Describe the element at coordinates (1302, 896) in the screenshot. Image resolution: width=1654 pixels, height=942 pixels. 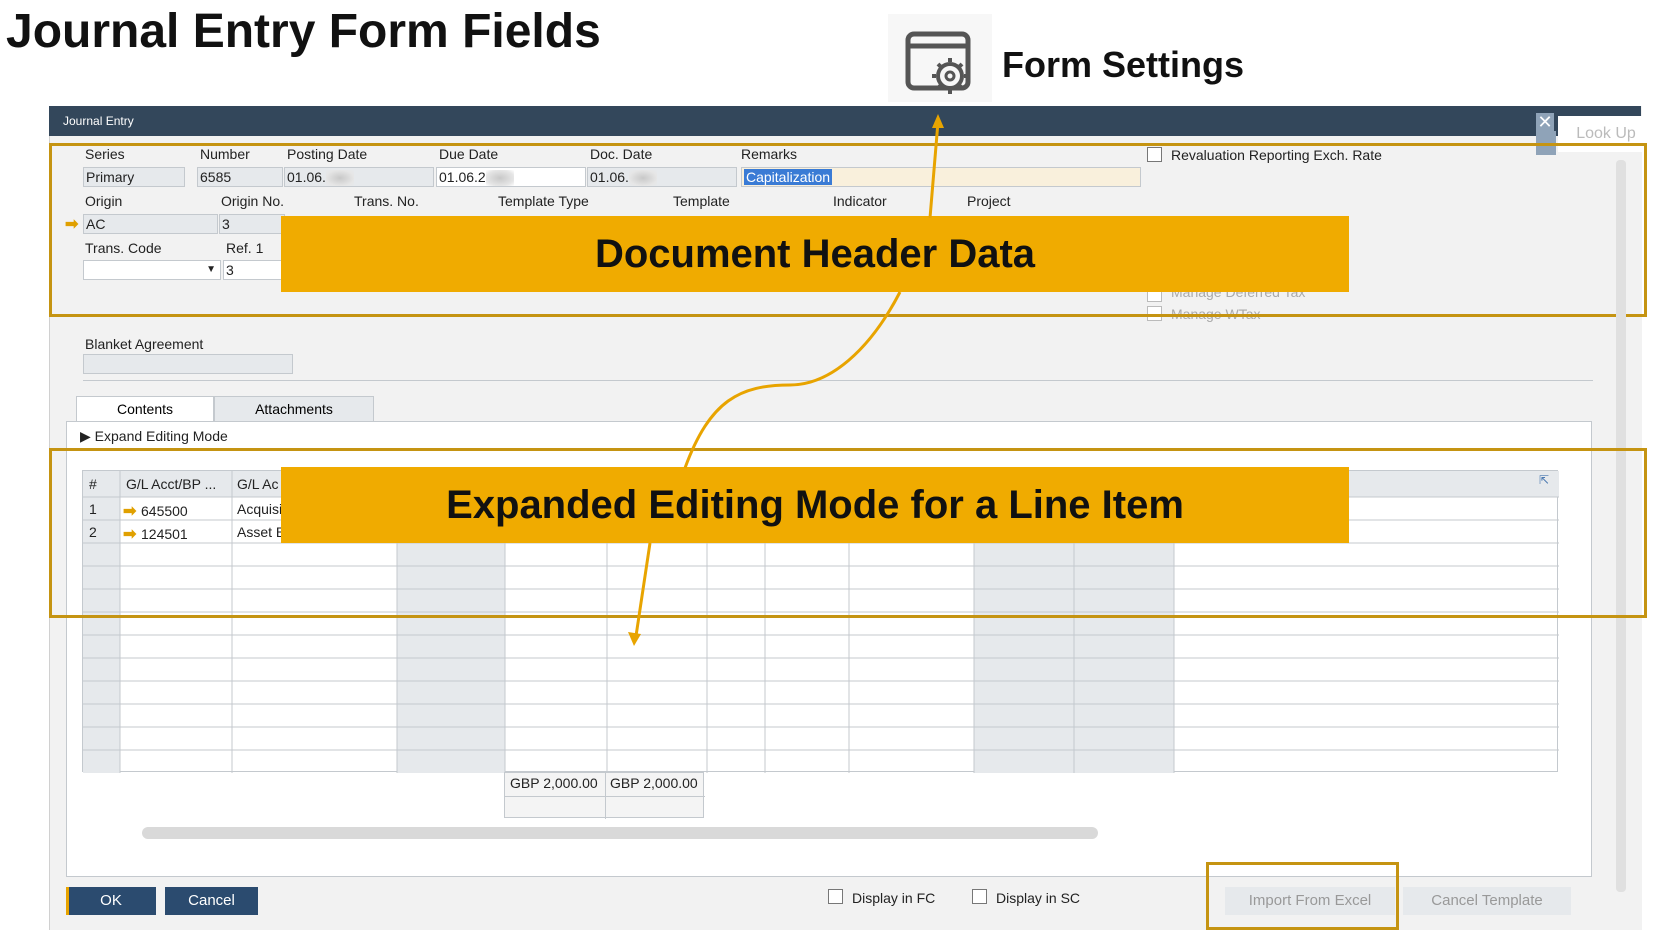
I see `import-highlight-box` at that location.